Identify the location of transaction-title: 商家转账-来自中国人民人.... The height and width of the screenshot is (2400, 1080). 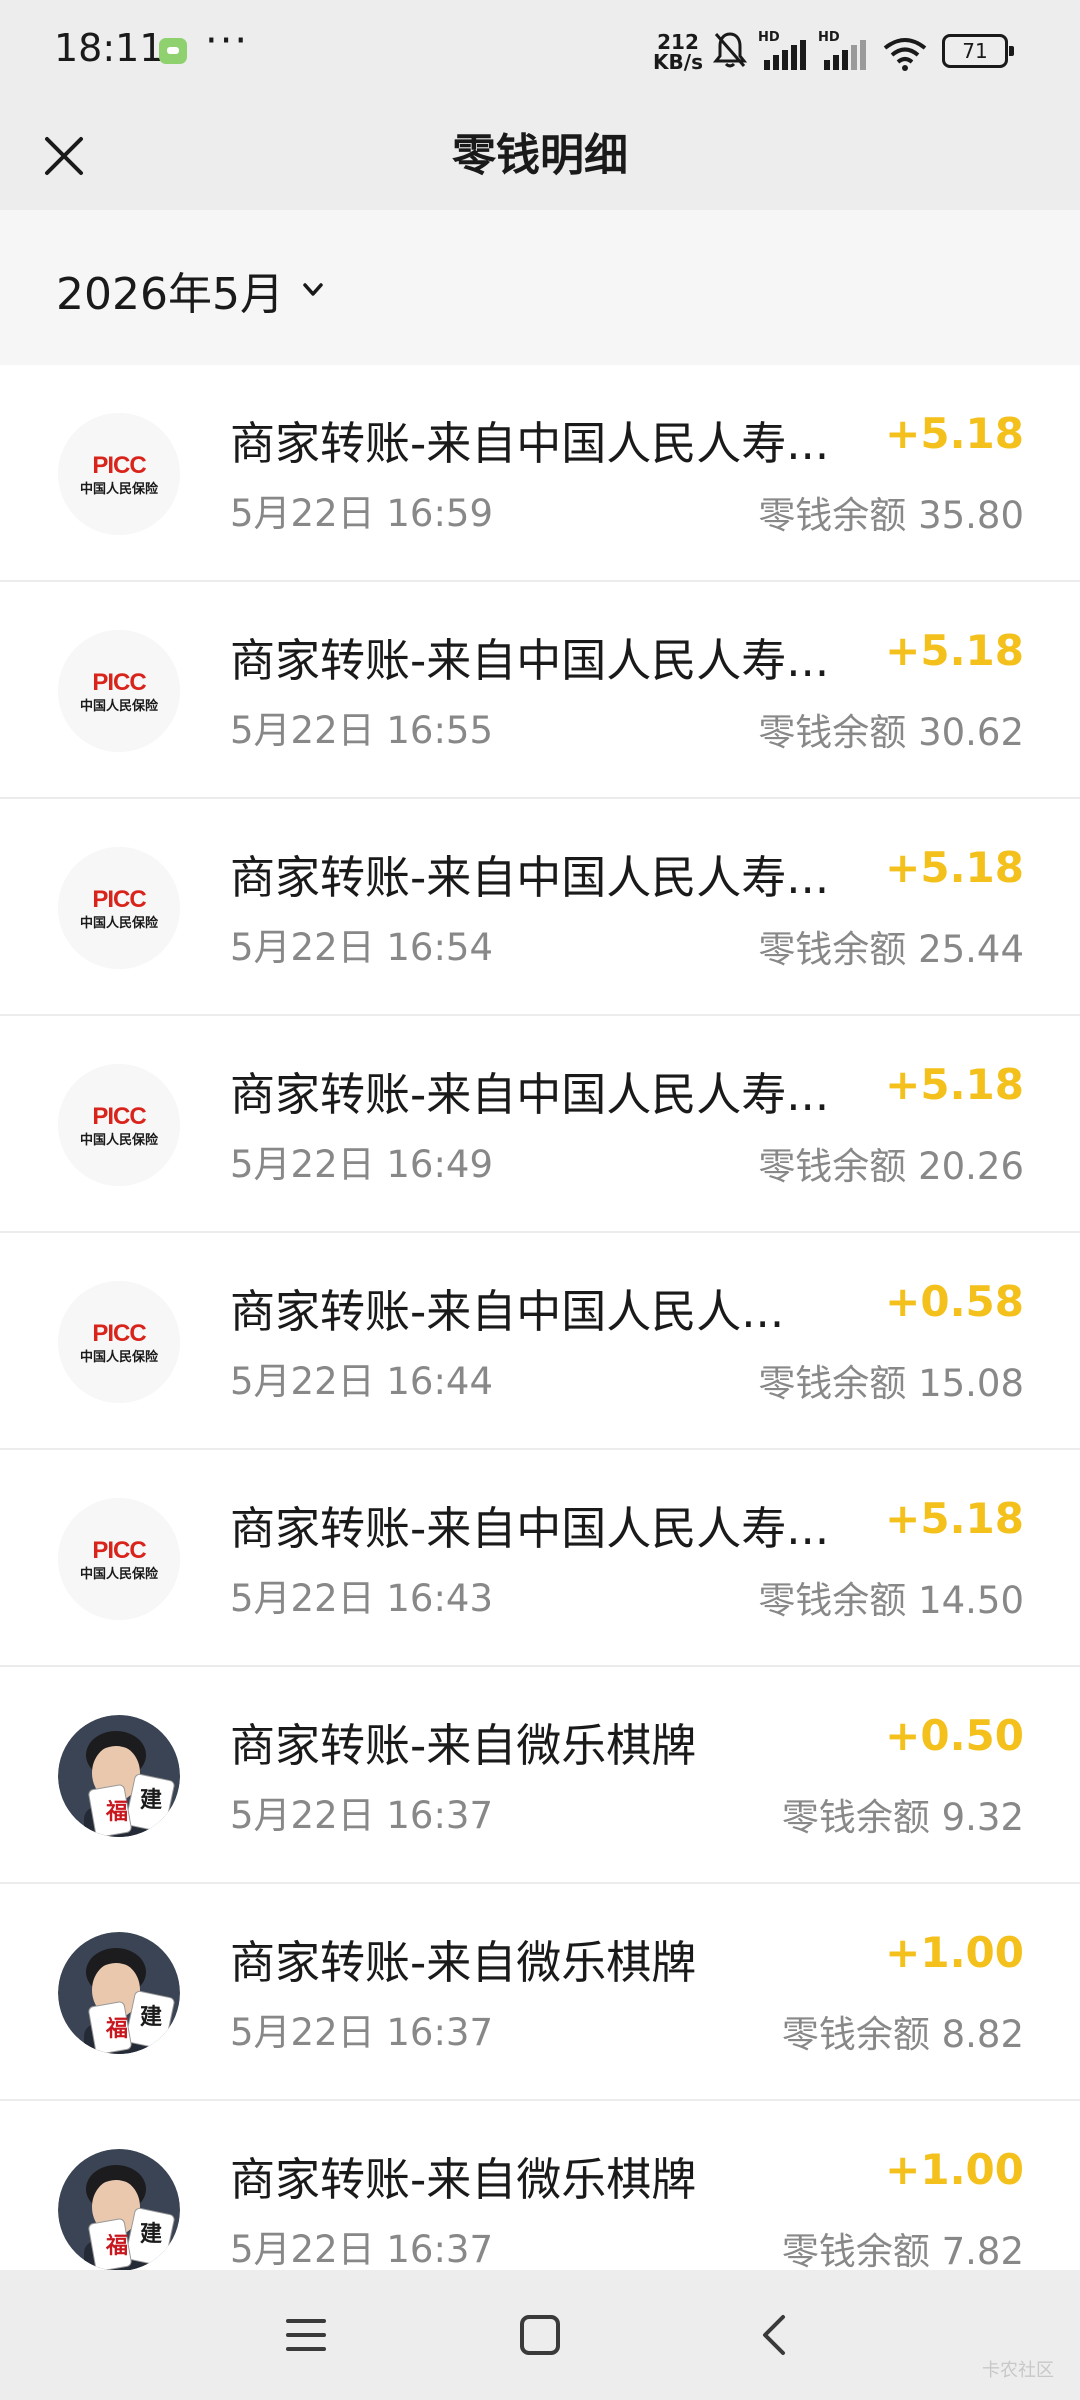
(507, 1311).